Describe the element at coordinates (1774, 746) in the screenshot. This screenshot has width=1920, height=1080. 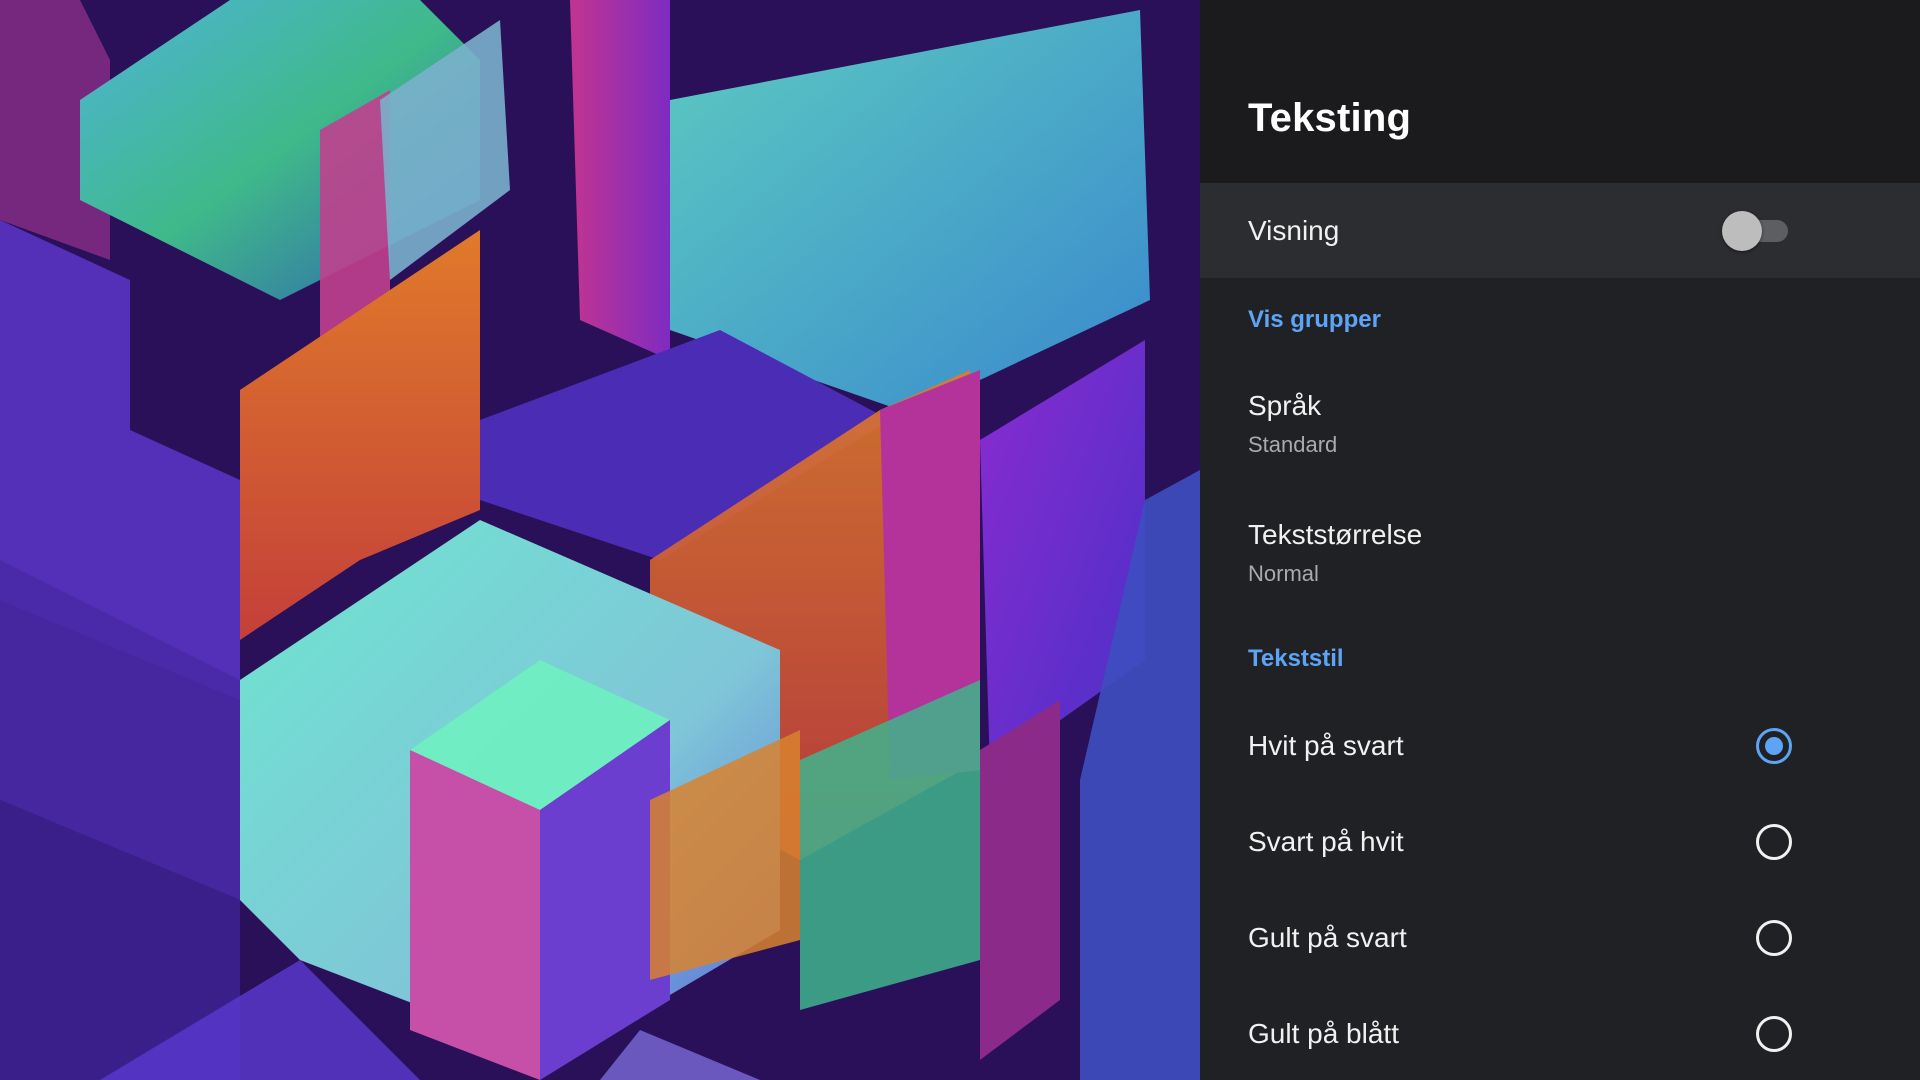
I see `radio-selected-icon` at that location.